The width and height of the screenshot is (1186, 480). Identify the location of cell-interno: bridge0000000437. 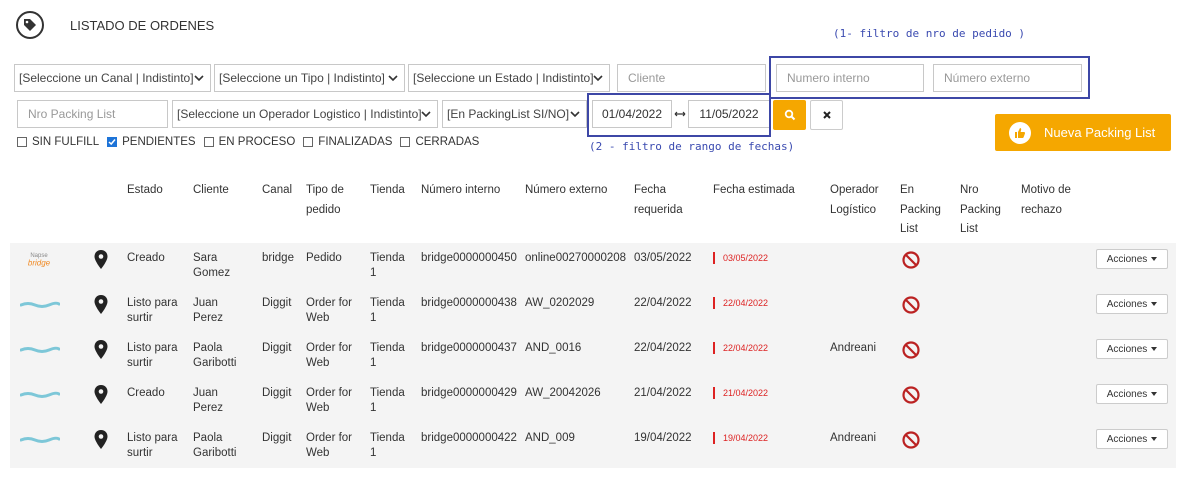
(469, 348).